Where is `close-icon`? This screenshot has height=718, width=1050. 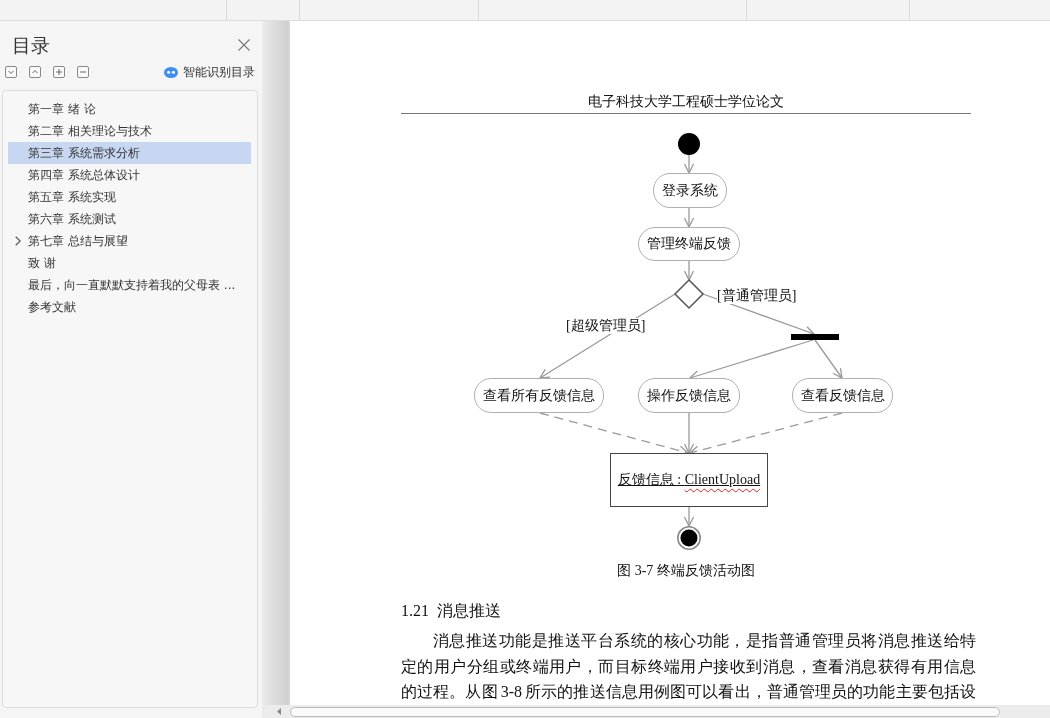 close-icon is located at coordinates (244, 45).